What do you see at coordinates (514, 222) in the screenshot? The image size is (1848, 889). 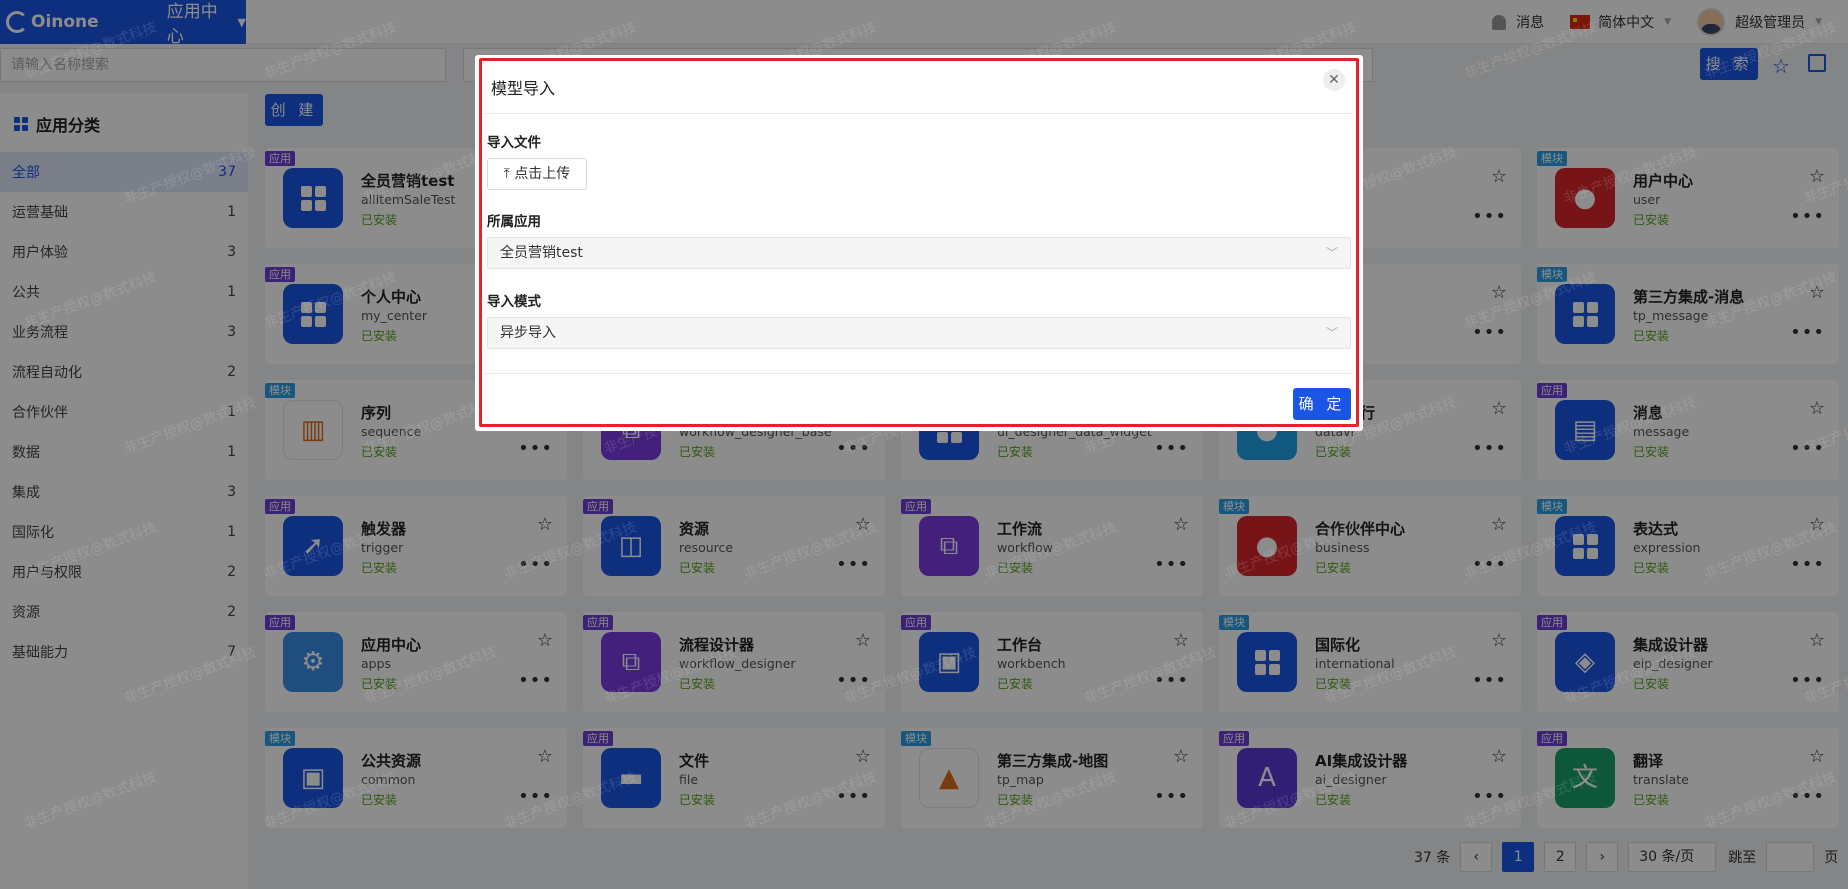 I see `app-label: 所属应用` at bounding box center [514, 222].